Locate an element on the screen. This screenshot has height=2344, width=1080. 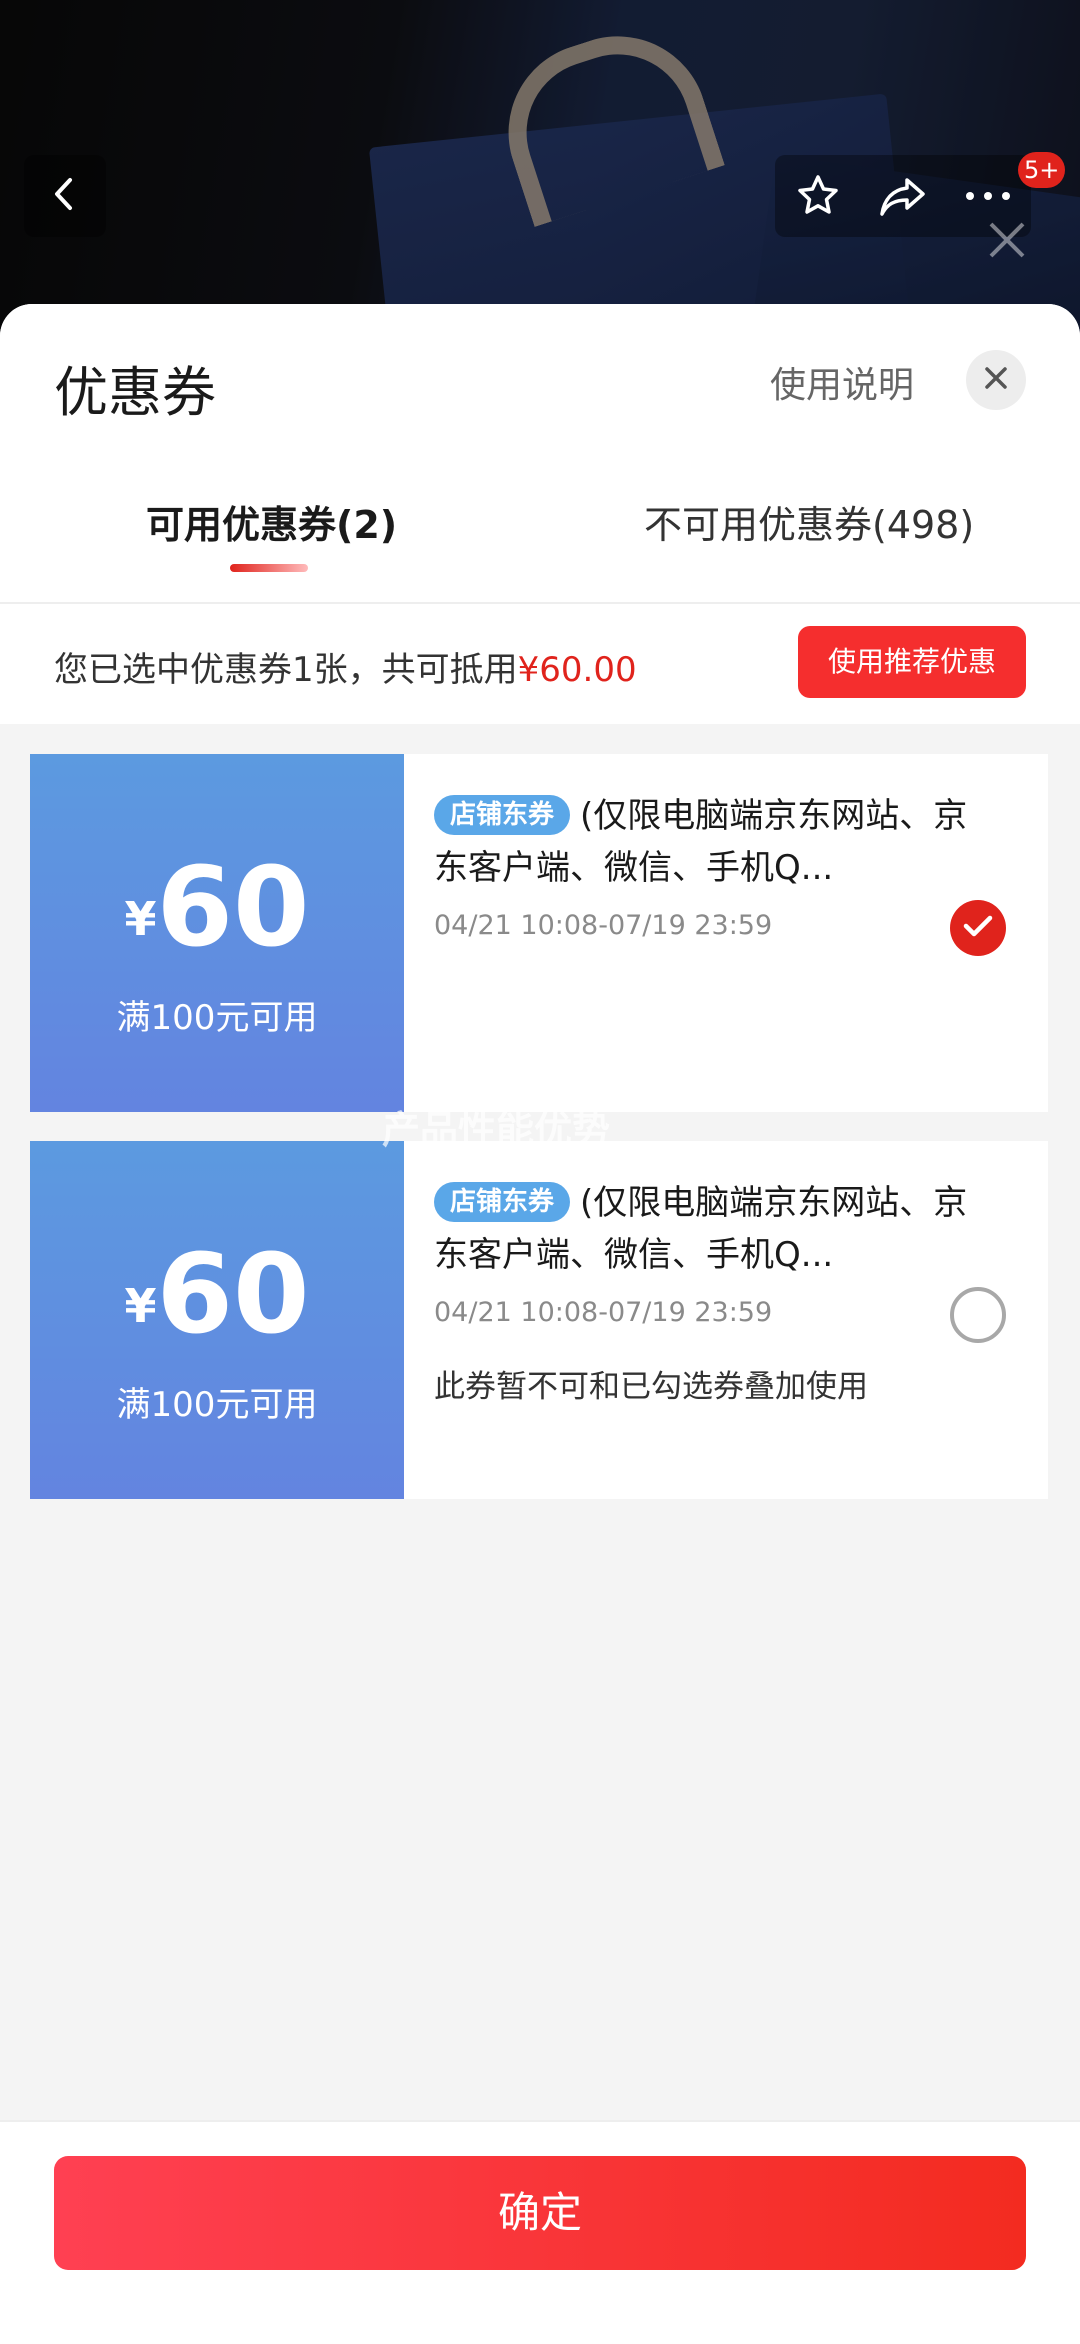
coupon-stacking-note: 此券暂不可和已勾选券叠加使用 is located at coordinates (651, 1387).